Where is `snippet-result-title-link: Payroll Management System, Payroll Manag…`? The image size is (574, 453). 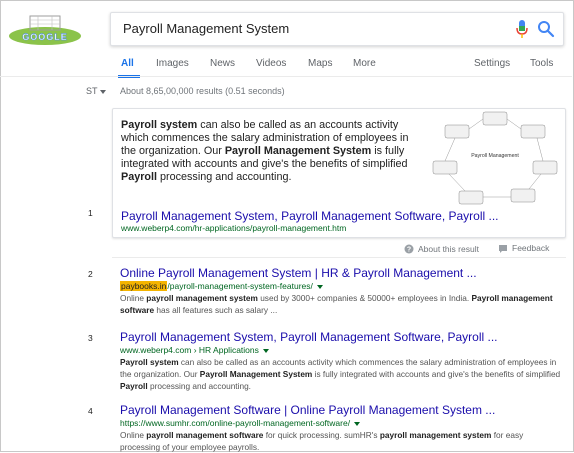
snippet-result-title-link: Payroll Management System, Payroll Manag… is located at coordinates (310, 216).